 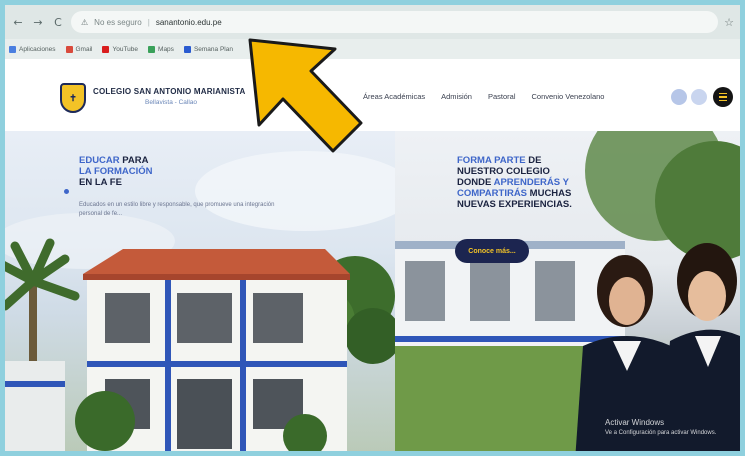 I want to click on apps-icon, so click(x=12, y=49).